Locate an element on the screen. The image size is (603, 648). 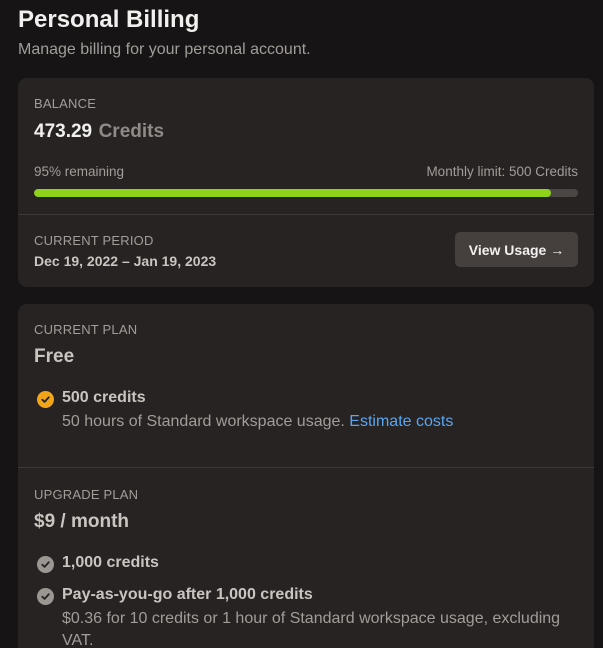
estimate-costs-link: Estimate costs is located at coordinates (401, 421).